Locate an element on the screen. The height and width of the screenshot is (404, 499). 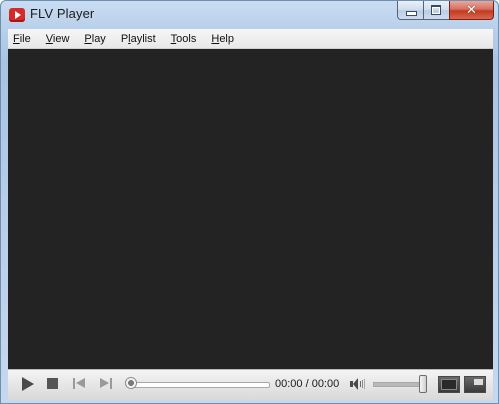
close-icon: ✕ is located at coordinates (471, 9).